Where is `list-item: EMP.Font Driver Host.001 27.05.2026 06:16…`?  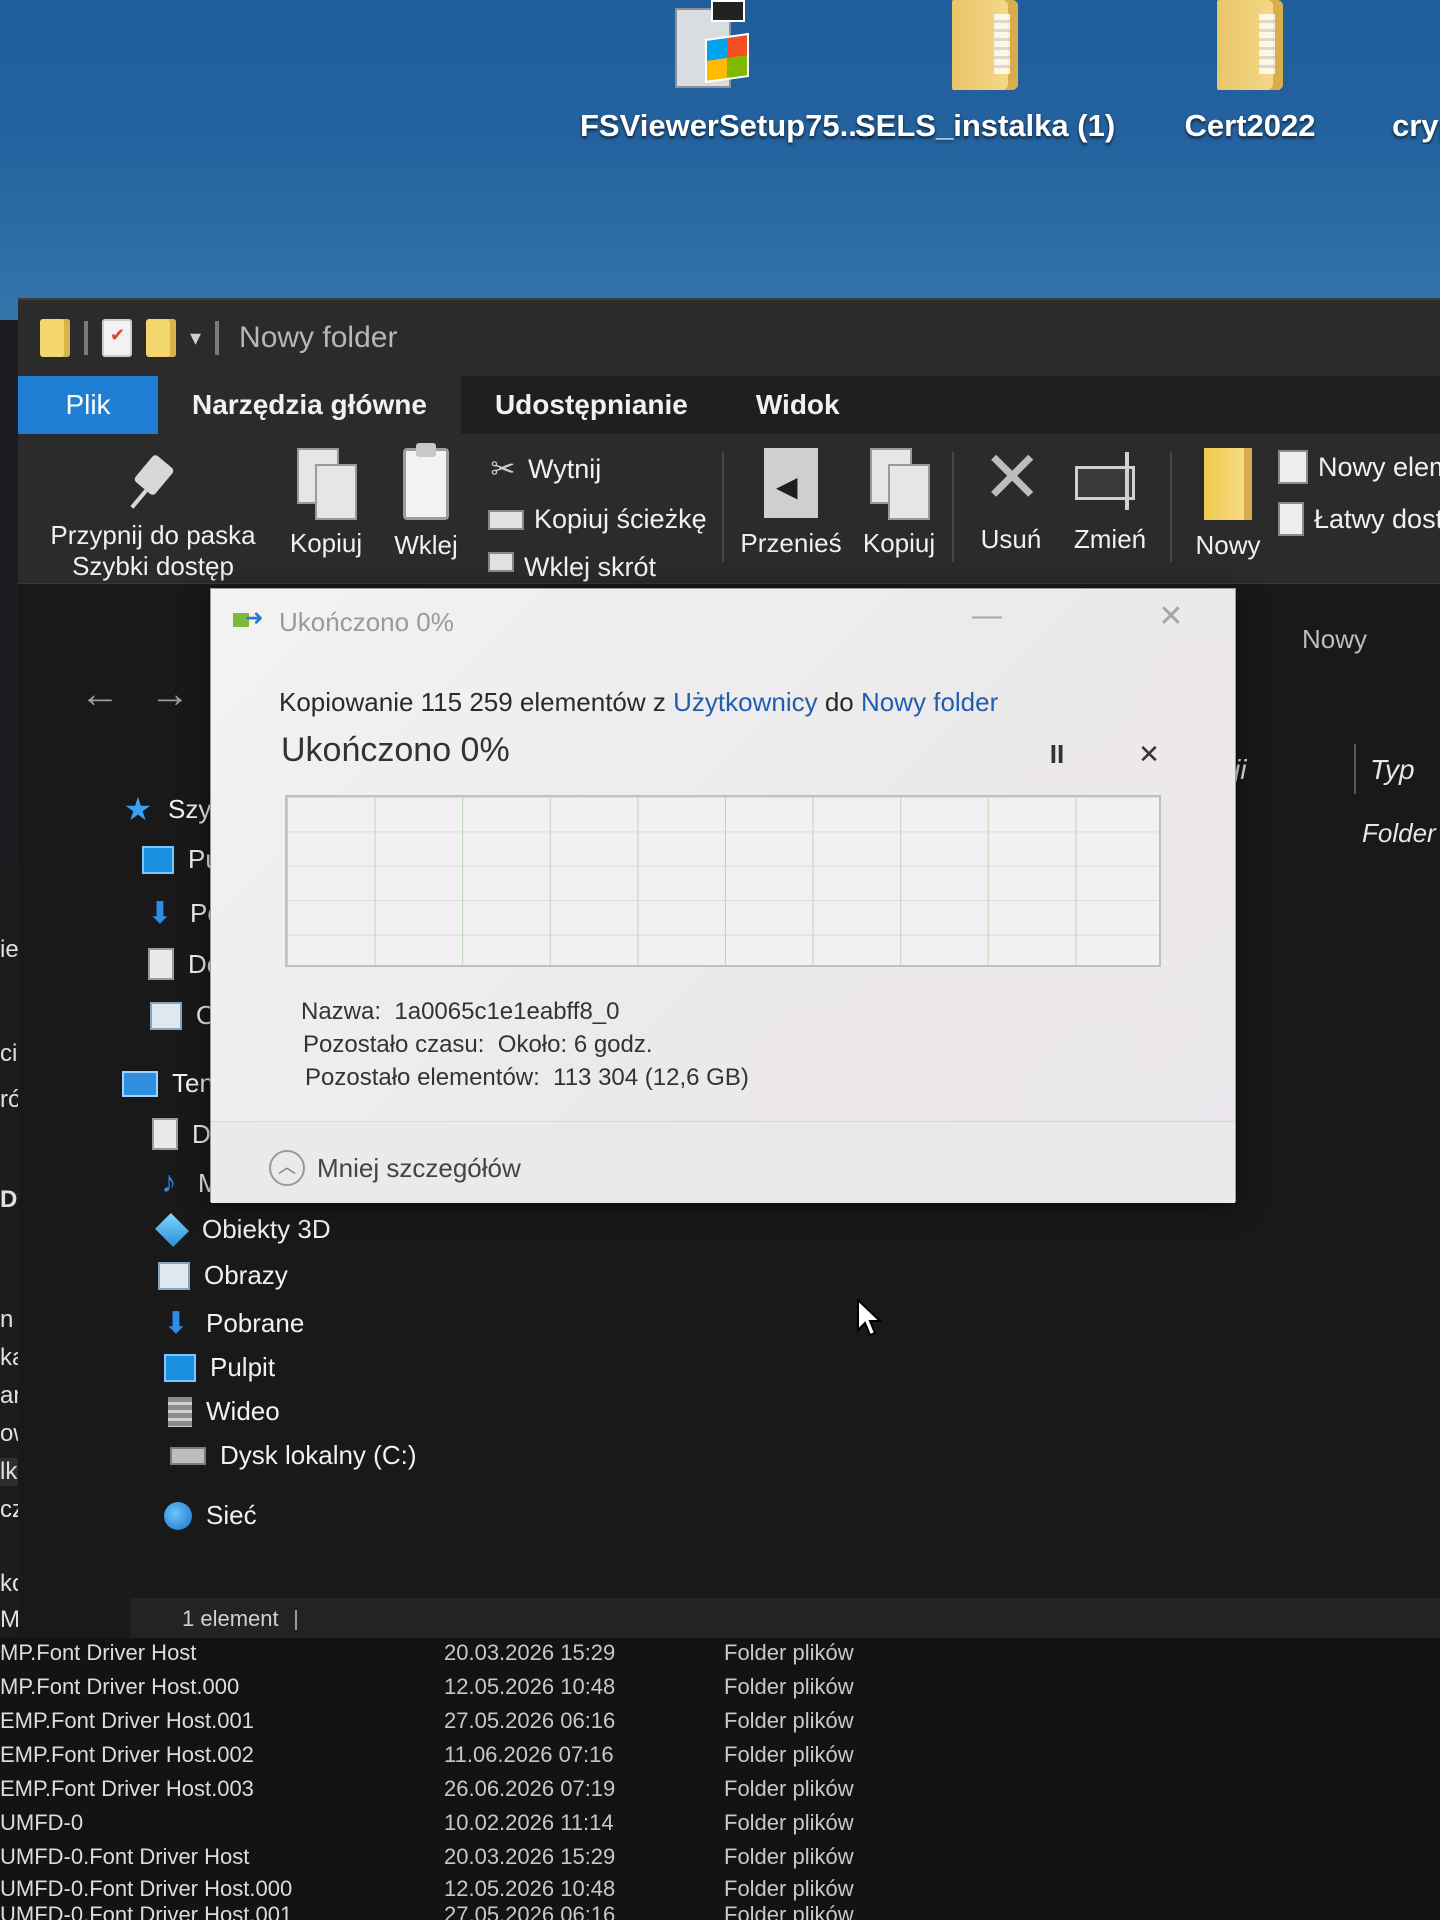 list-item: EMP.Font Driver Host.001 27.05.2026 06:16… is located at coordinates (720, 1725).